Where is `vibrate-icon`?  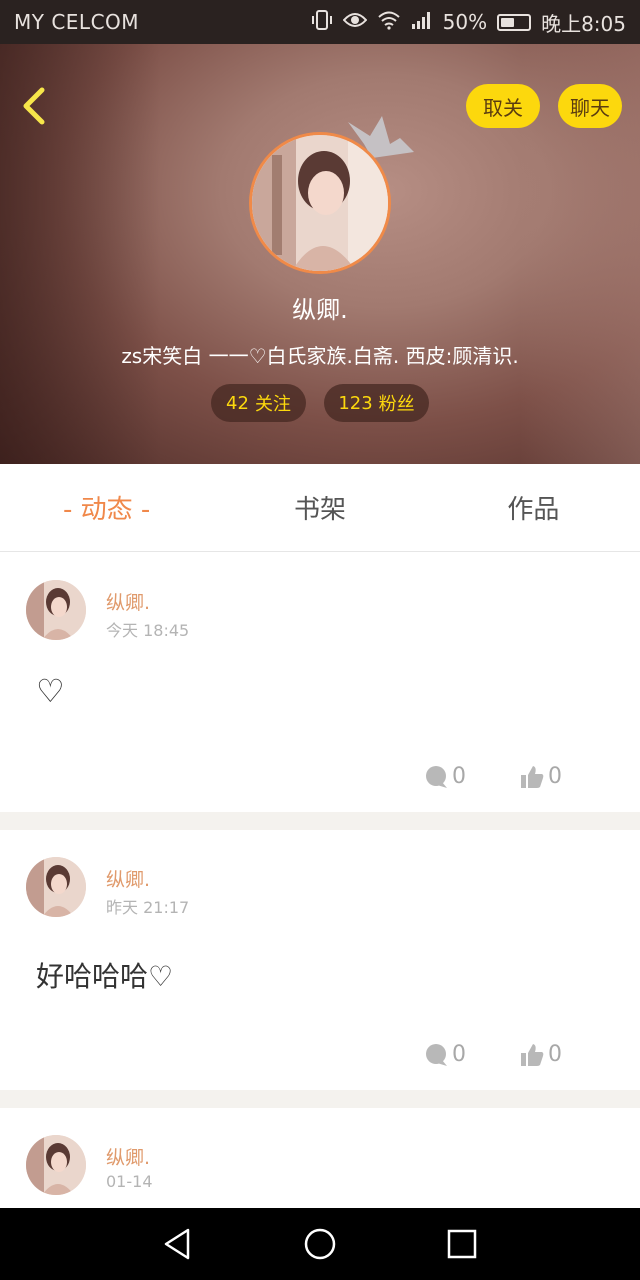 vibrate-icon is located at coordinates (322, 22).